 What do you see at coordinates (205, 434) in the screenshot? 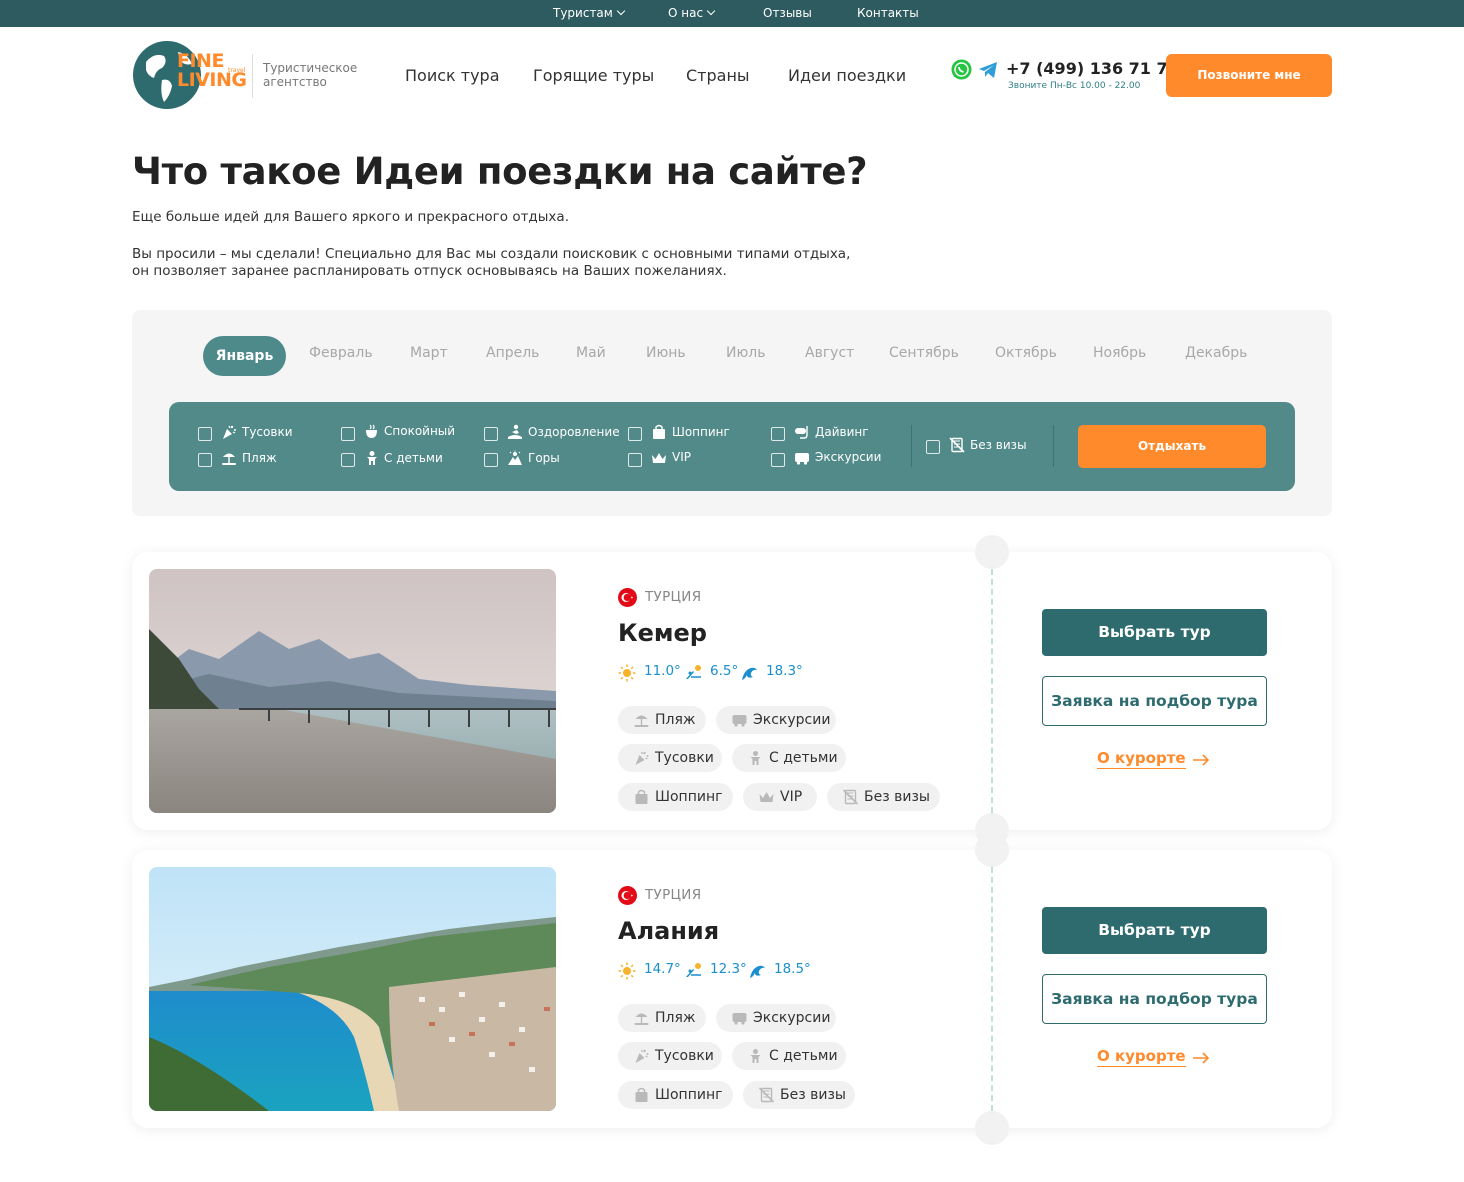
I see `checkbox-party` at bounding box center [205, 434].